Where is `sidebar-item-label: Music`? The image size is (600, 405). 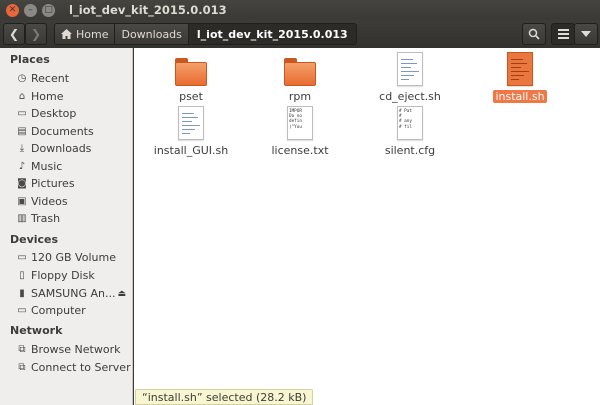 sidebar-item-label: Music is located at coordinates (47, 166).